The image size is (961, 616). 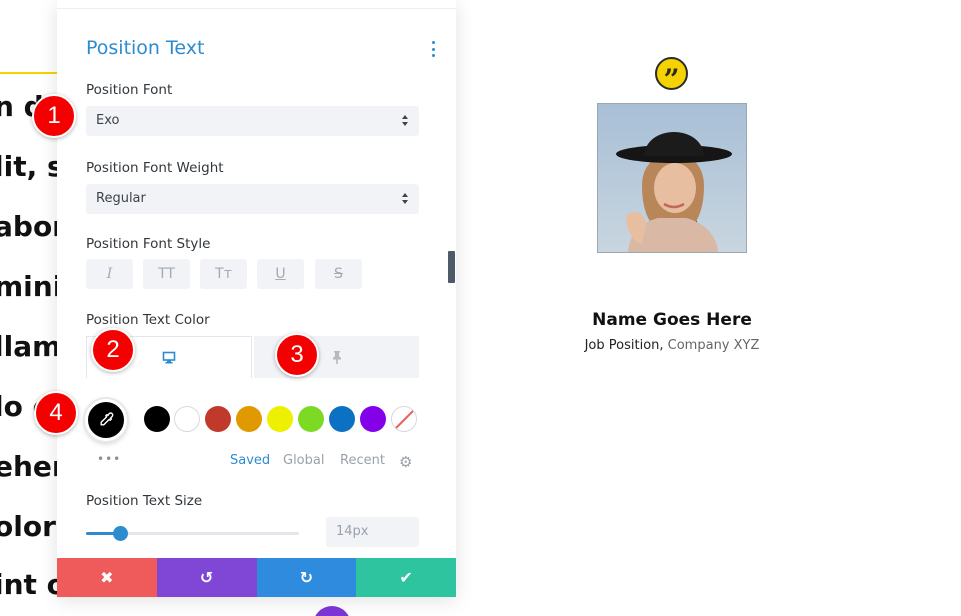 What do you see at coordinates (129, 90) in the screenshot?
I see `position-font-label: Position Font` at bounding box center [129, 90].